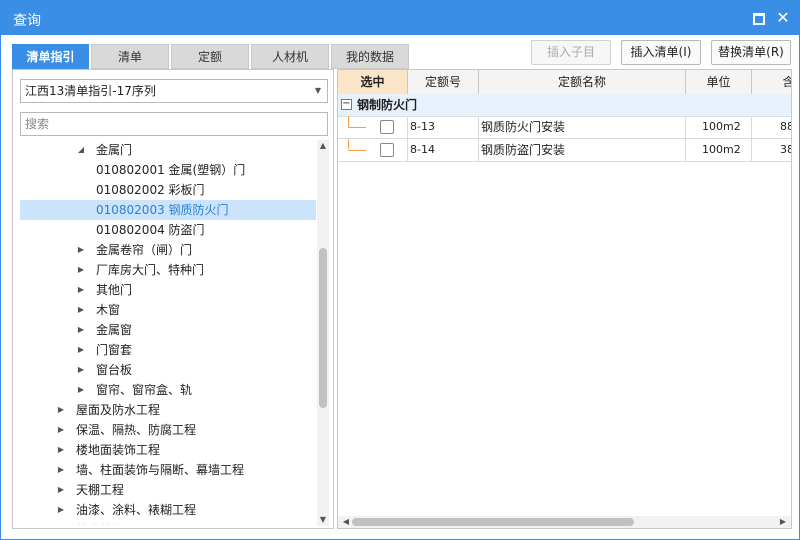  What do you see at coordinates (168, 450) in the screenshot?
I see `tree-item: ▶ 楼地面装饰工程` at bounding box center [168, 450].